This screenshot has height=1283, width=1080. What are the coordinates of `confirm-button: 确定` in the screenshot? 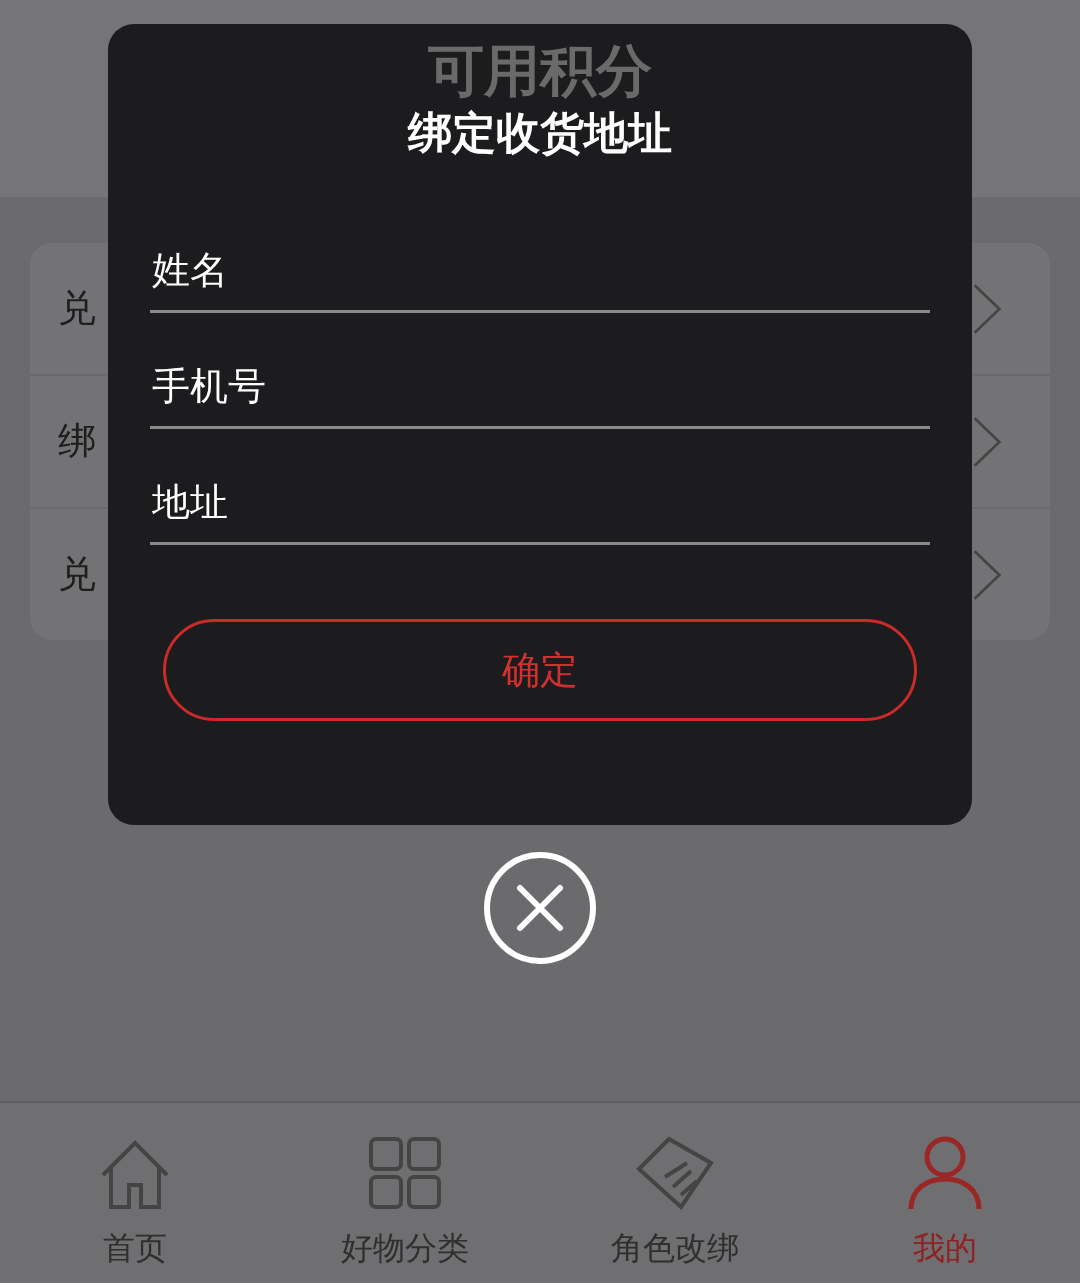 It's located at (540, 670).